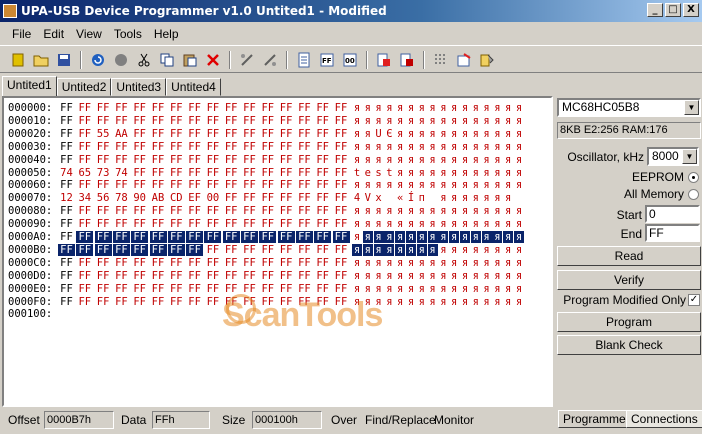 This screenshot has height=434, width=702. What do you see at coordinates (66, 198) in the screenshot?
I see `hex-byte: 12` at bounding box center [66, 198].